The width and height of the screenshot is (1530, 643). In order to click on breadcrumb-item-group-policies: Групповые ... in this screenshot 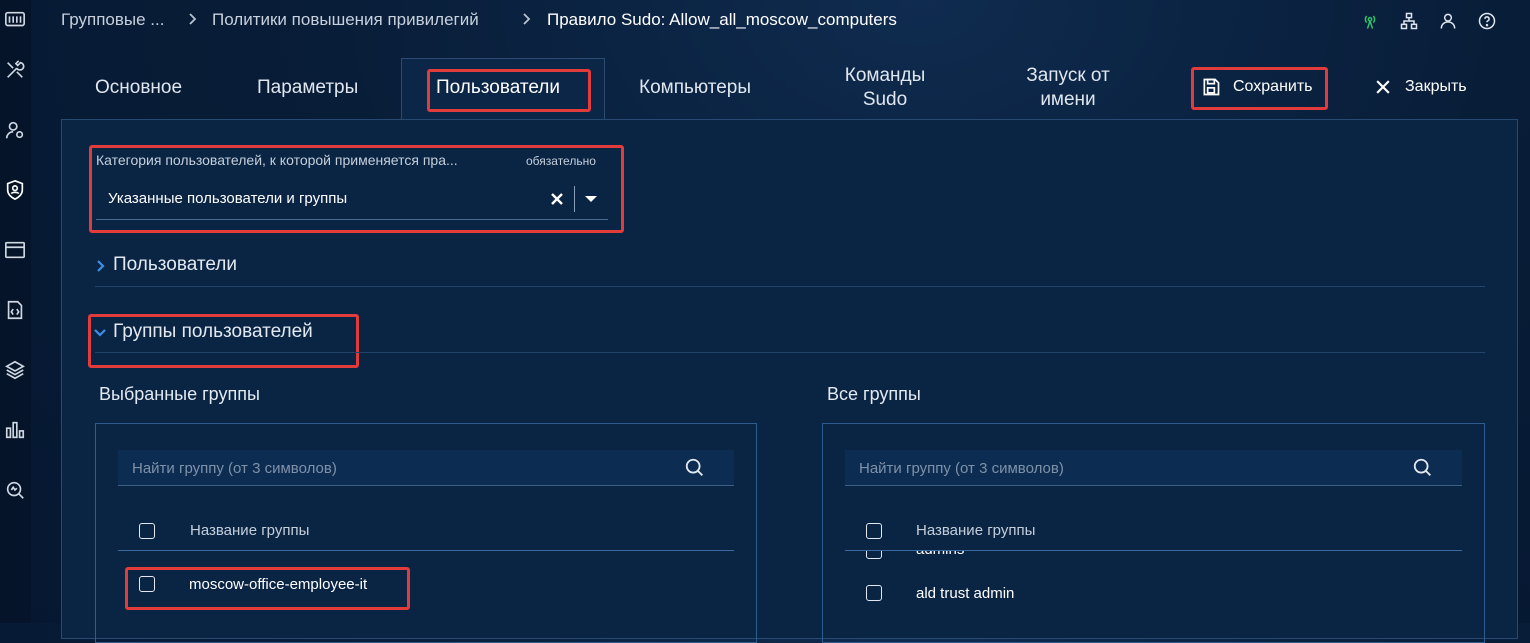, I will do `click(112, 20)`.